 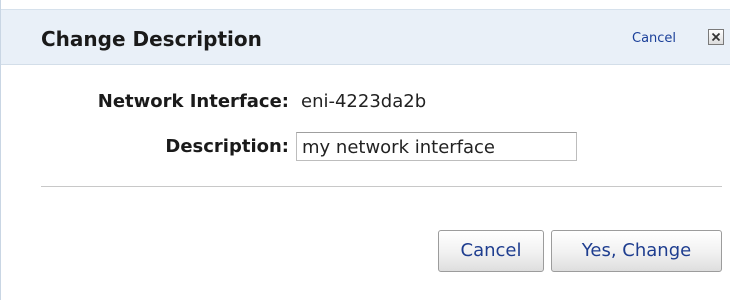 What do you see at coordinates (654, 39) in the screenshot?
I see `header-cancel-link: Cancel` at bounding box center [654, 39].